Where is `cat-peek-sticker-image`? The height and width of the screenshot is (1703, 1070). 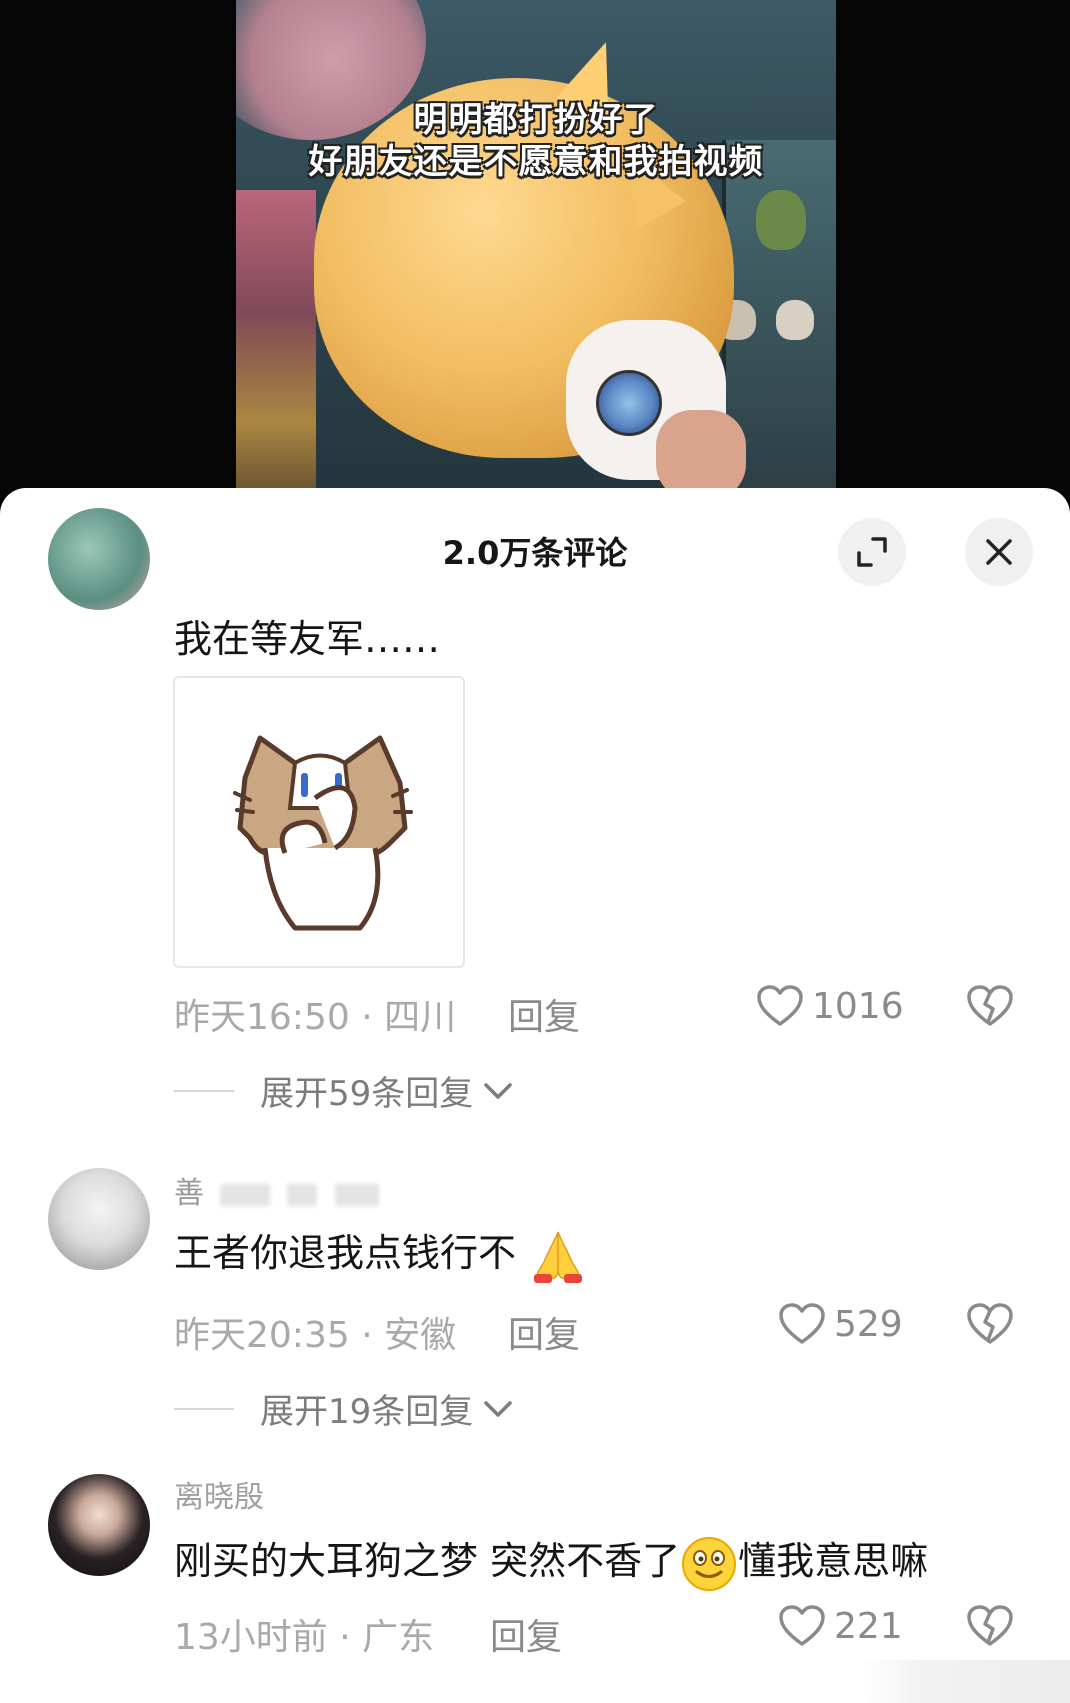 cat-peek-sticker-image is located at coordinates (323, 833).